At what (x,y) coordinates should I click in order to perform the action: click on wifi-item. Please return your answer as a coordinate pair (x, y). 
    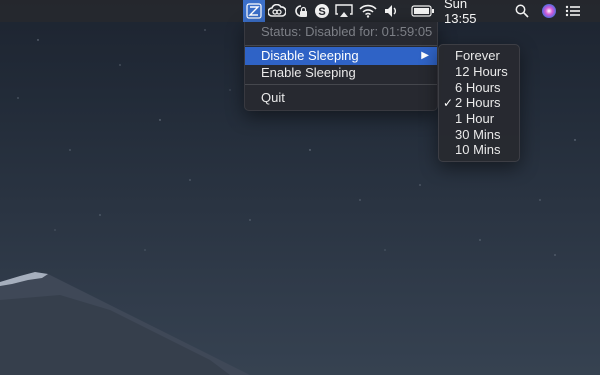
    Looking at the image, I should click on (368, 11).